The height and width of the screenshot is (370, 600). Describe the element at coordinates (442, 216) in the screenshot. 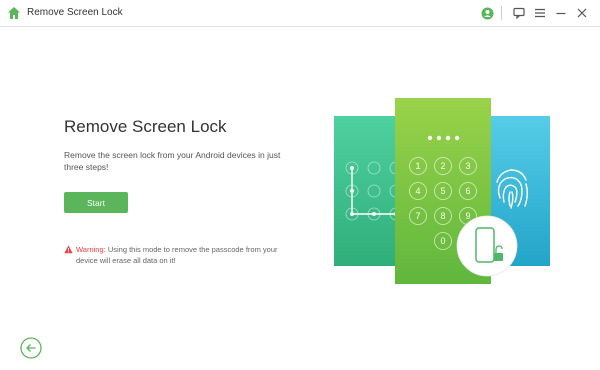

I see `pin-key-8: 8` at that location.